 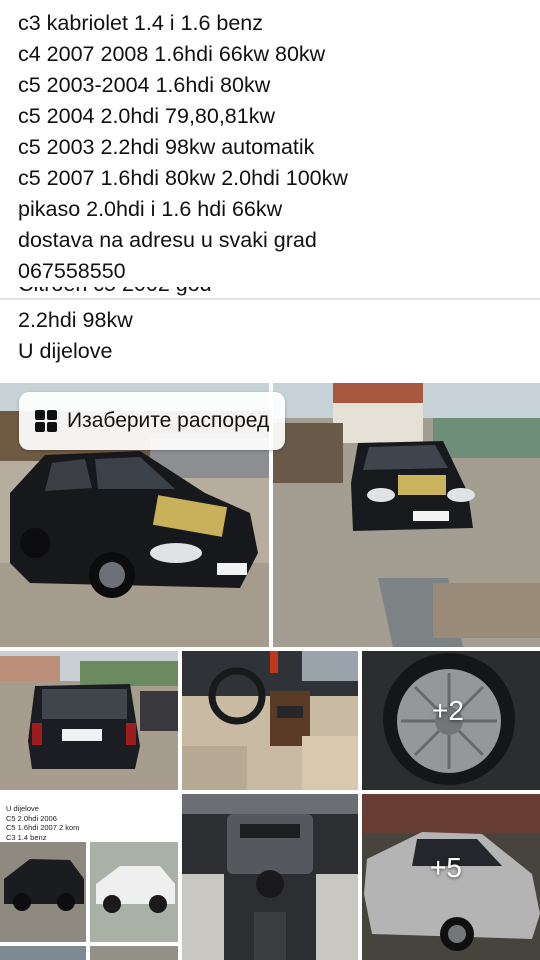 I want to click on choose-layout-button: Изаберите распоред, so click(x=152, y=421).